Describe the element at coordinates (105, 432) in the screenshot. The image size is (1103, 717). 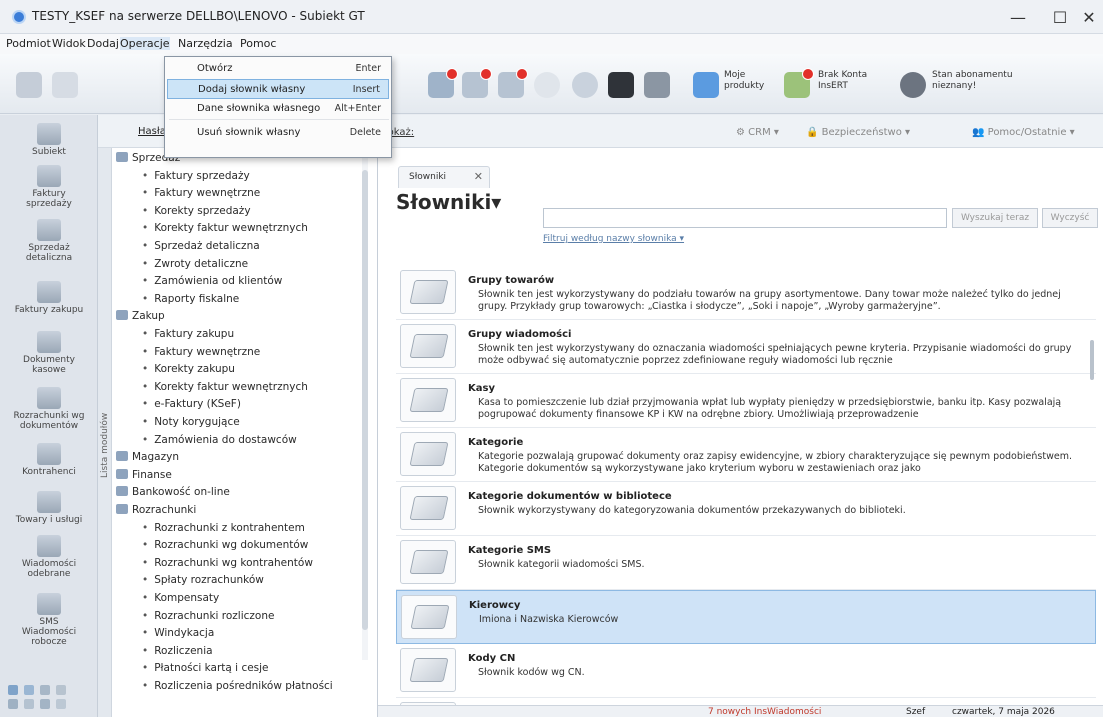
I see `module-list-tab: Lista modułów` at that location.